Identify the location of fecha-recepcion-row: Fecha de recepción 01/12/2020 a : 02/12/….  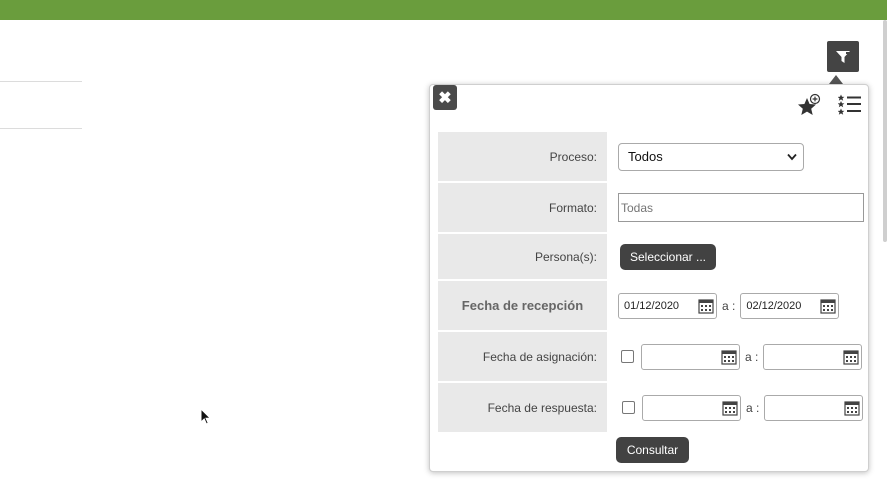
(653, 305).